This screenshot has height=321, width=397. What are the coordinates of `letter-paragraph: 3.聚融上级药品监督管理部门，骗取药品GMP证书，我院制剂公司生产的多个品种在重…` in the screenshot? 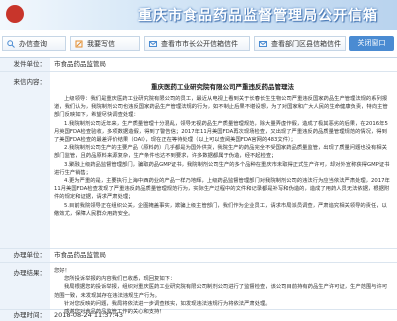 It's located at (222, 168).